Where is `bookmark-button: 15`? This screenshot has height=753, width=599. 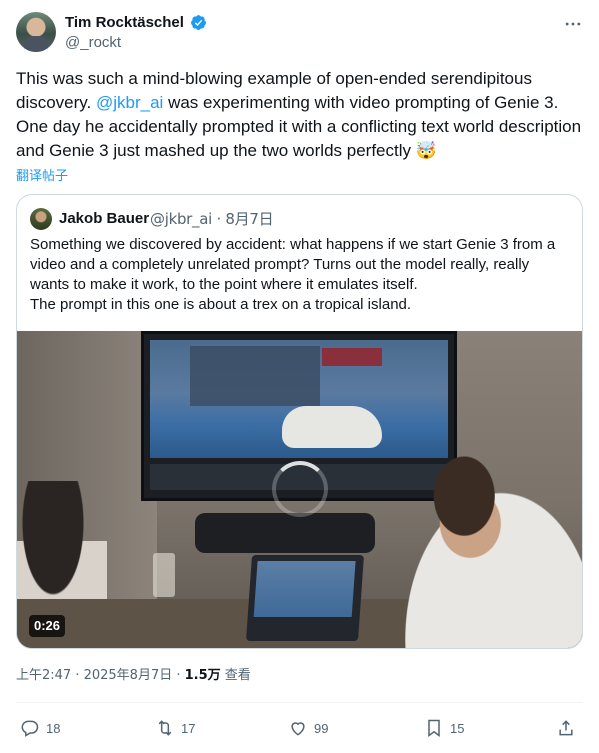
bookmark-button: 15 is located at coordinates (444, 728).